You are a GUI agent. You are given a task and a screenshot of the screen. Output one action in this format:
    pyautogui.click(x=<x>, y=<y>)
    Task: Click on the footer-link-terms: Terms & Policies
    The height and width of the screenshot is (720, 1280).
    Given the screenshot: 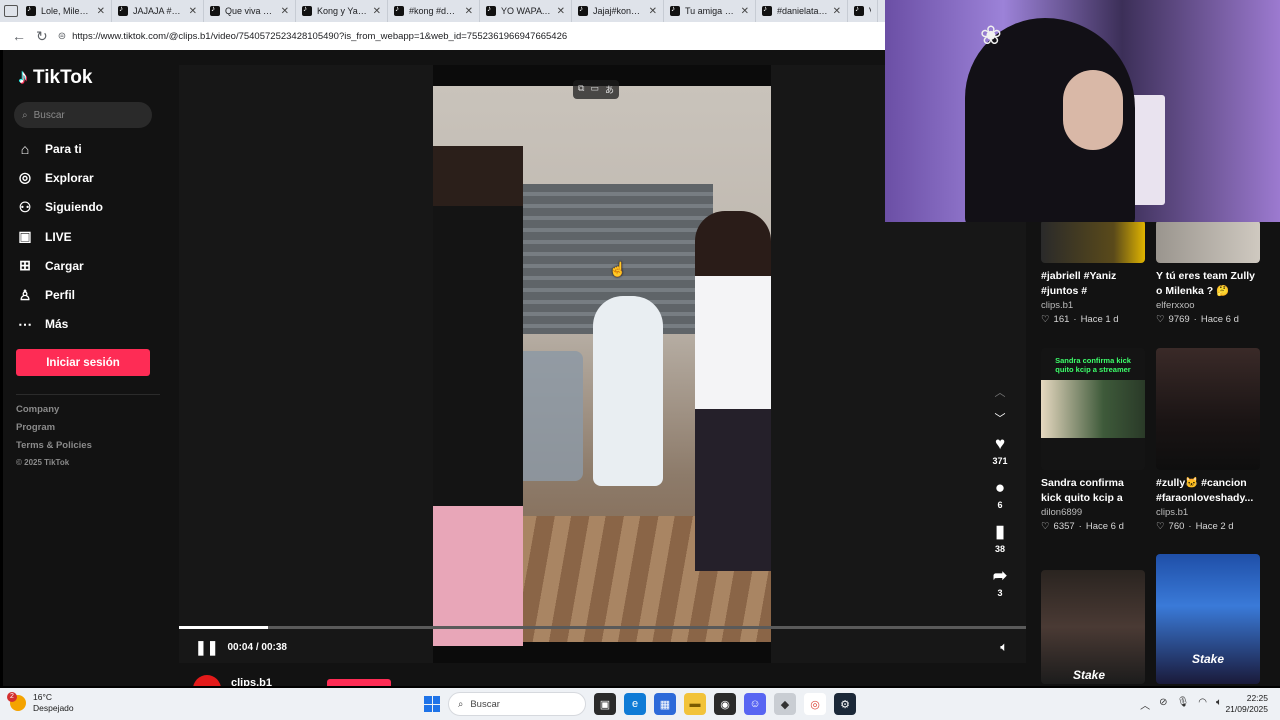 What is the action you would take?
    pyautogui.click(x=54, y=449)
    